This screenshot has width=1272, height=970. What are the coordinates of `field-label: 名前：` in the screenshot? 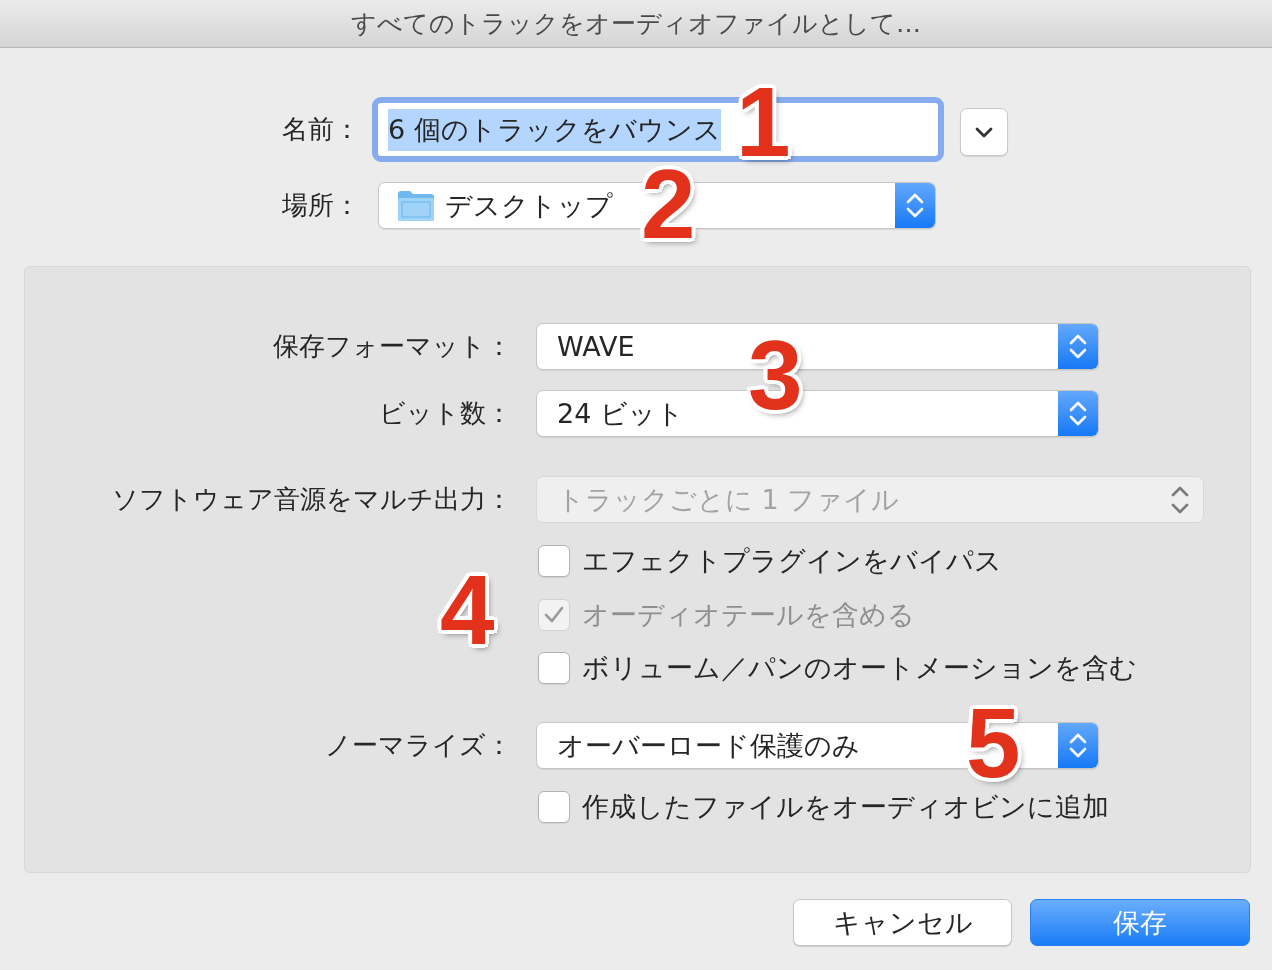 It's located at (321, 129).